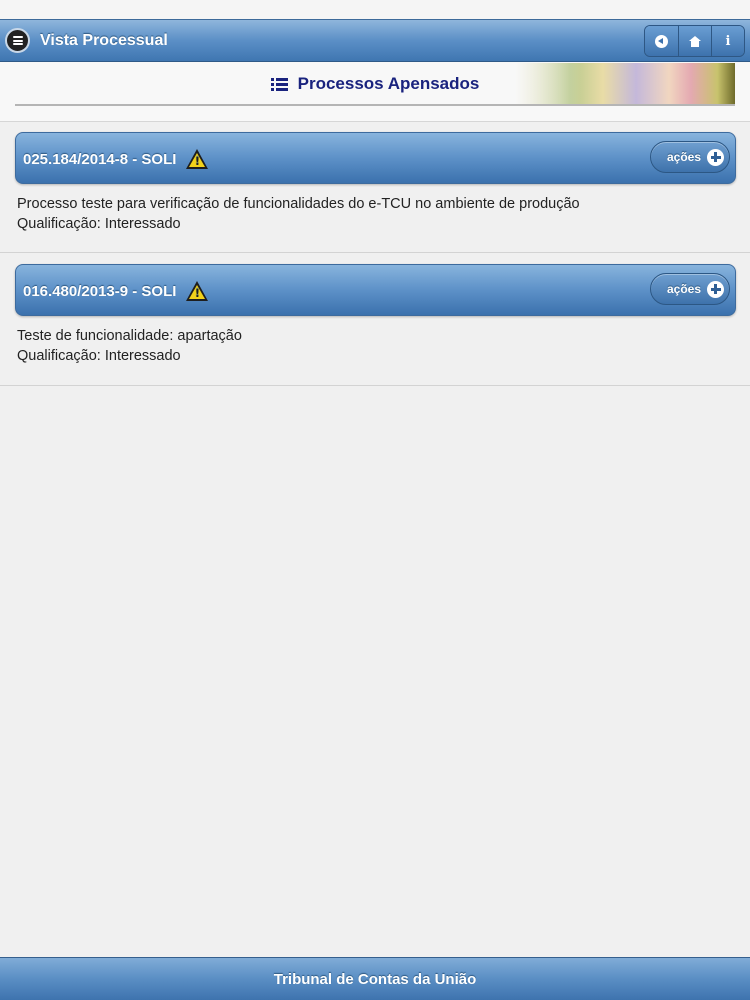  Describe the element at coordinates (375, 40) in the screenshot. I see `app-header: Vista Processual i` at that location.